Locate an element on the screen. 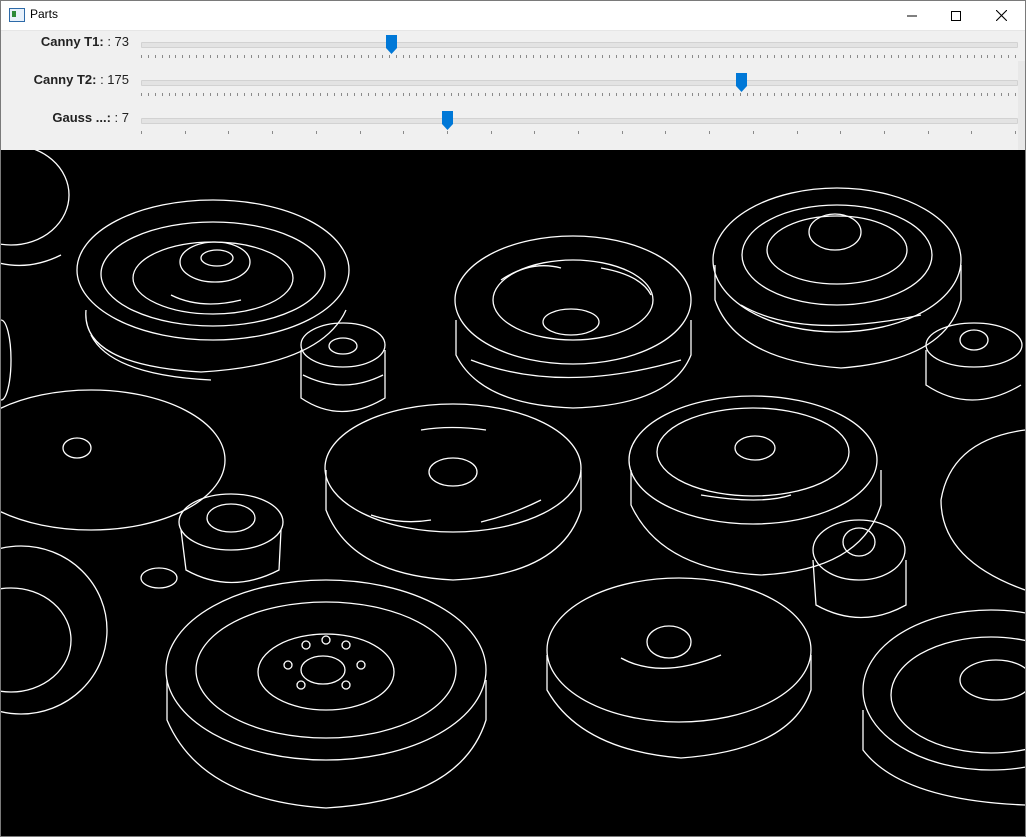 This screenshot has width=1026, height=837. trackbar-ticks is located at coordinates (578, 95).